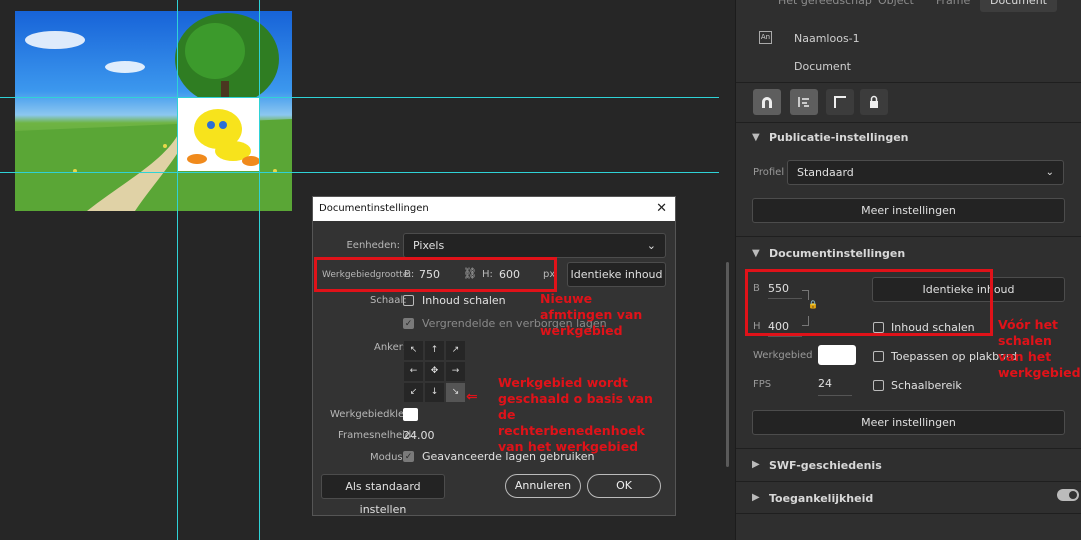 The width and height of the screenshot is (1081, 540). I want to click on toegankelijkheid-toggle, so click(1068, 495).